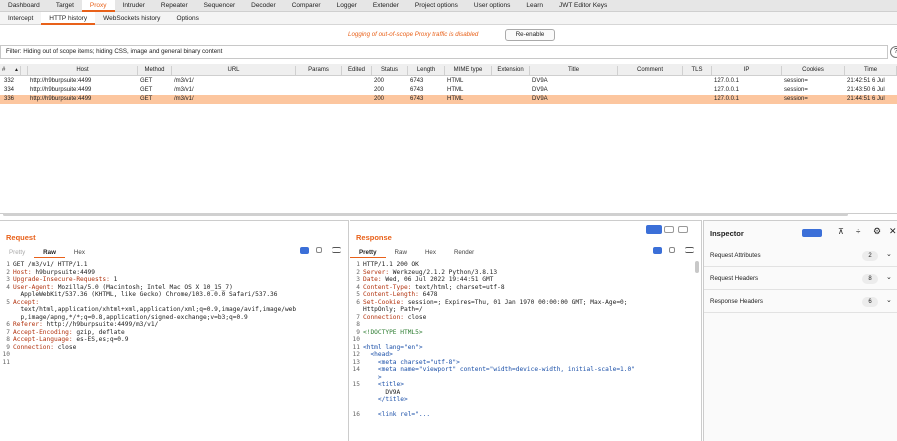  What do you see at coordinates (683, 229) in the screenshot?
I see `vertical-view-icon` at bounding box center [683, 229].